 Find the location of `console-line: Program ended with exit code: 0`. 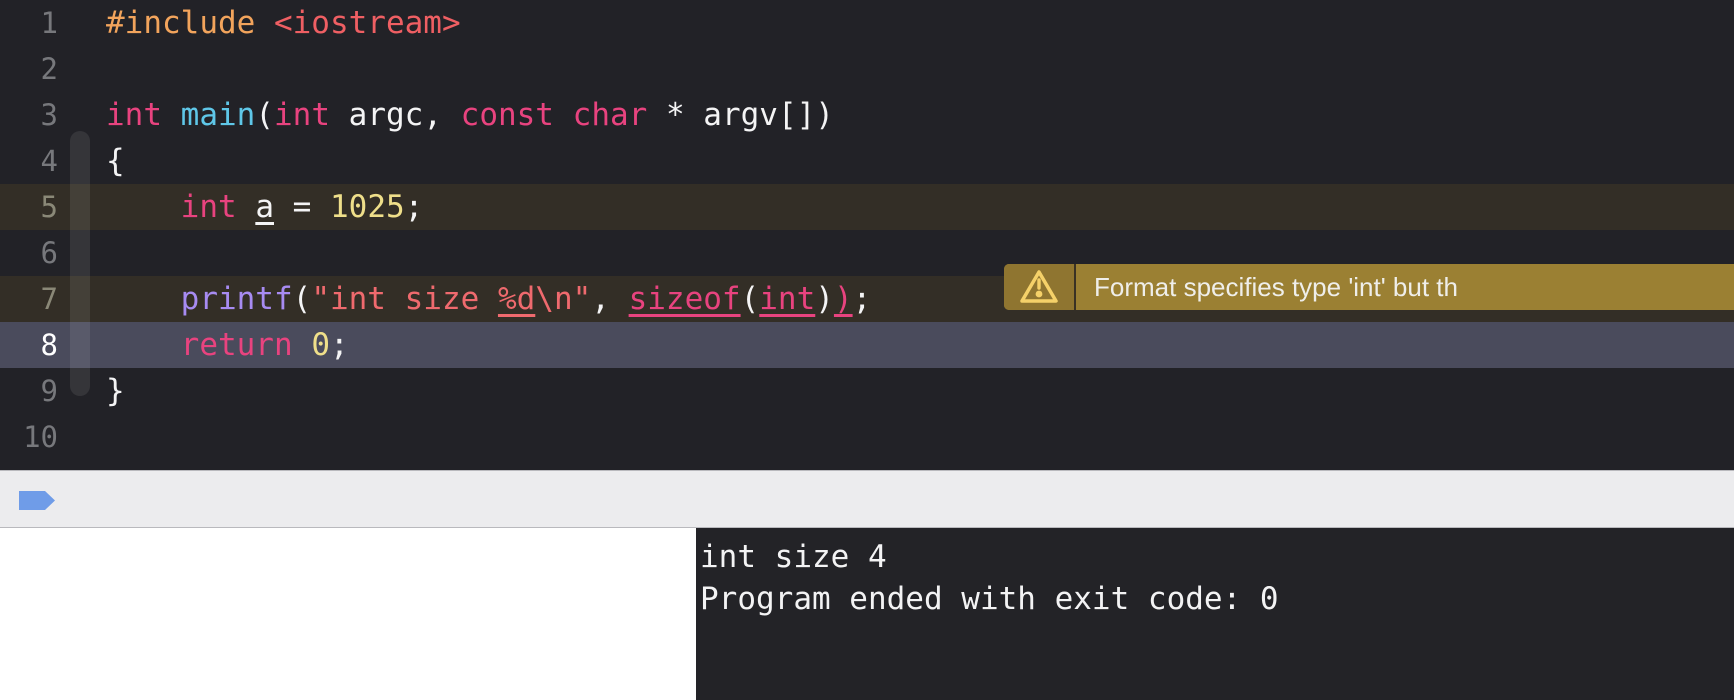

console-line: Program ended with exit code: 0 is located at coordinates (989, 599).